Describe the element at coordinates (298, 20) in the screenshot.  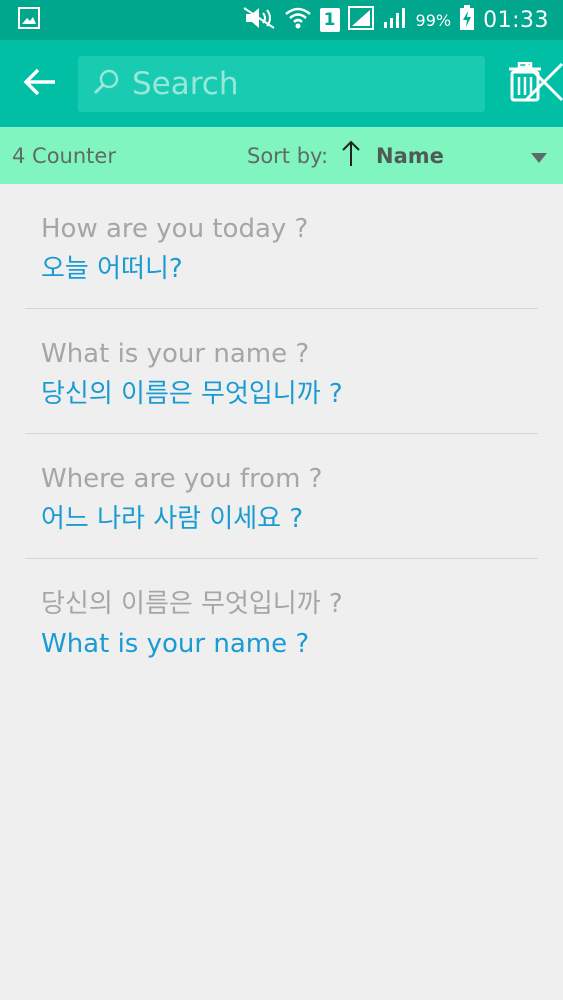
I see `wifi-icon` at that location.